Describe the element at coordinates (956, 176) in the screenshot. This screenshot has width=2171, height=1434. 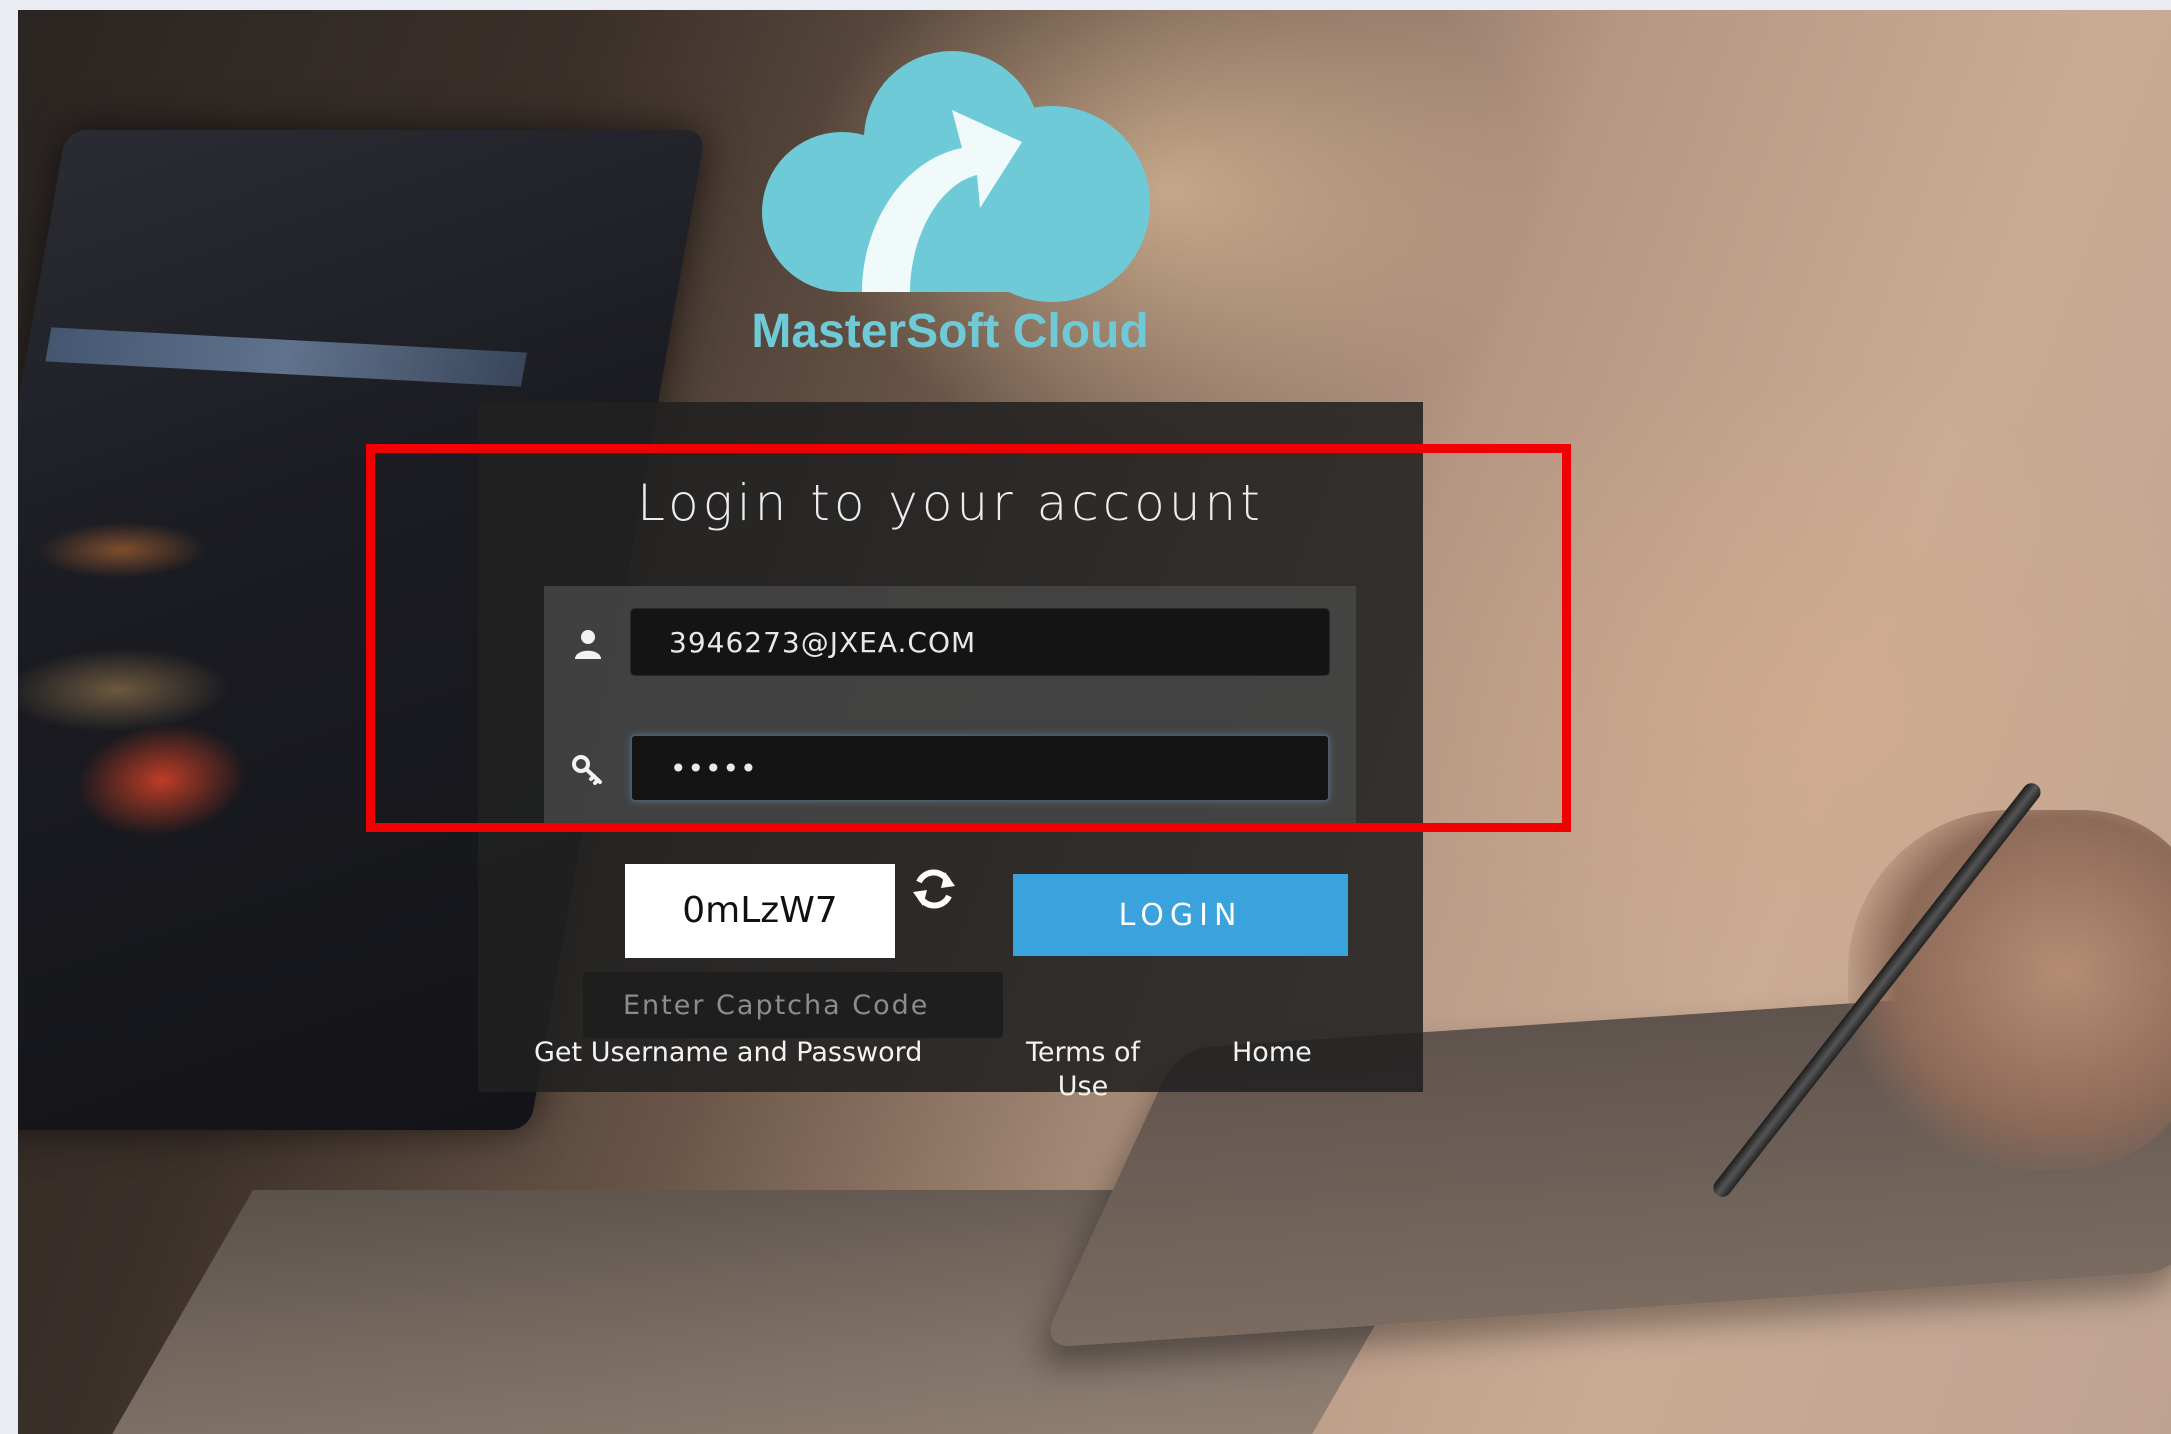
I see `cloud-logo-icon` at that location.